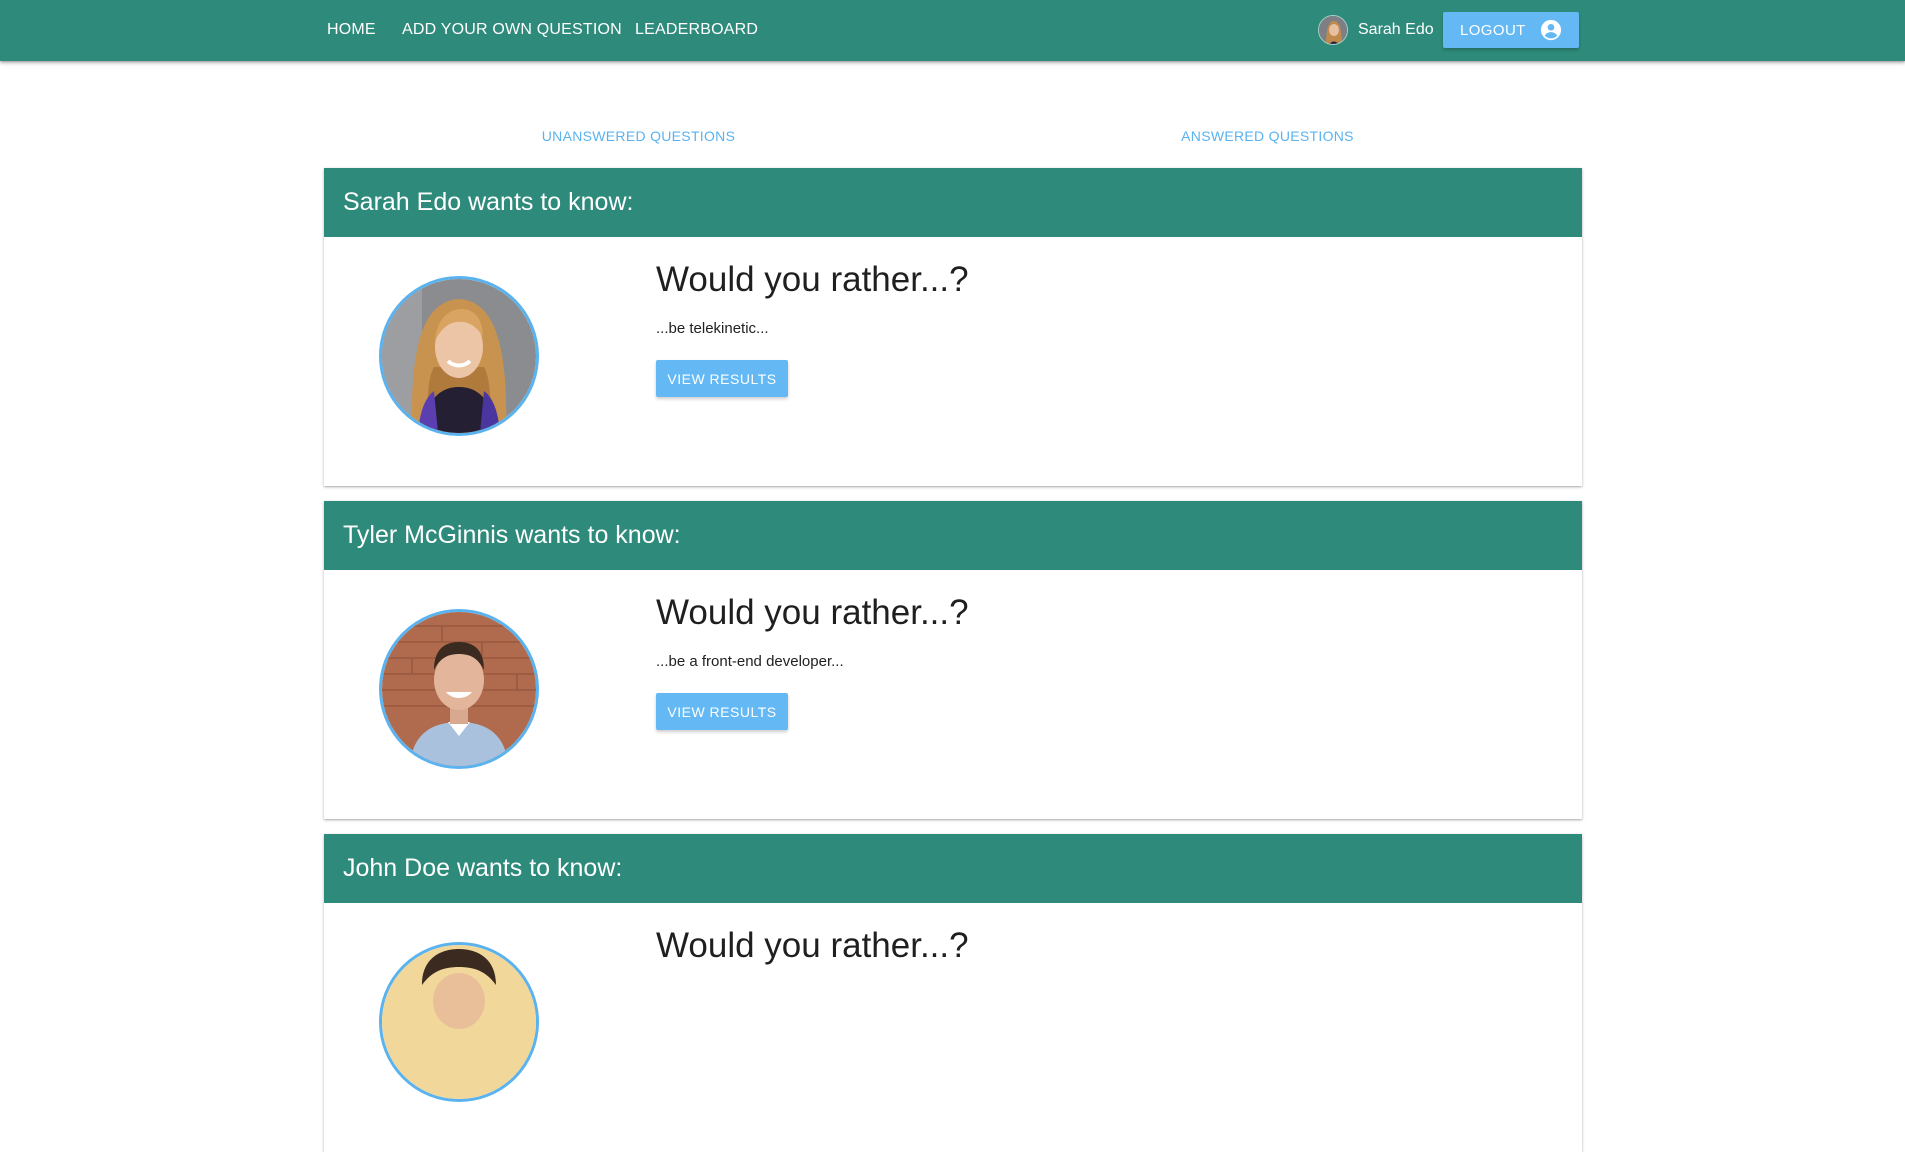 This screenshot has height=1152, width=1905. I want to click on tab-unanswered-questions: UNANSWERED QUESTIONS, so click(638, 136).